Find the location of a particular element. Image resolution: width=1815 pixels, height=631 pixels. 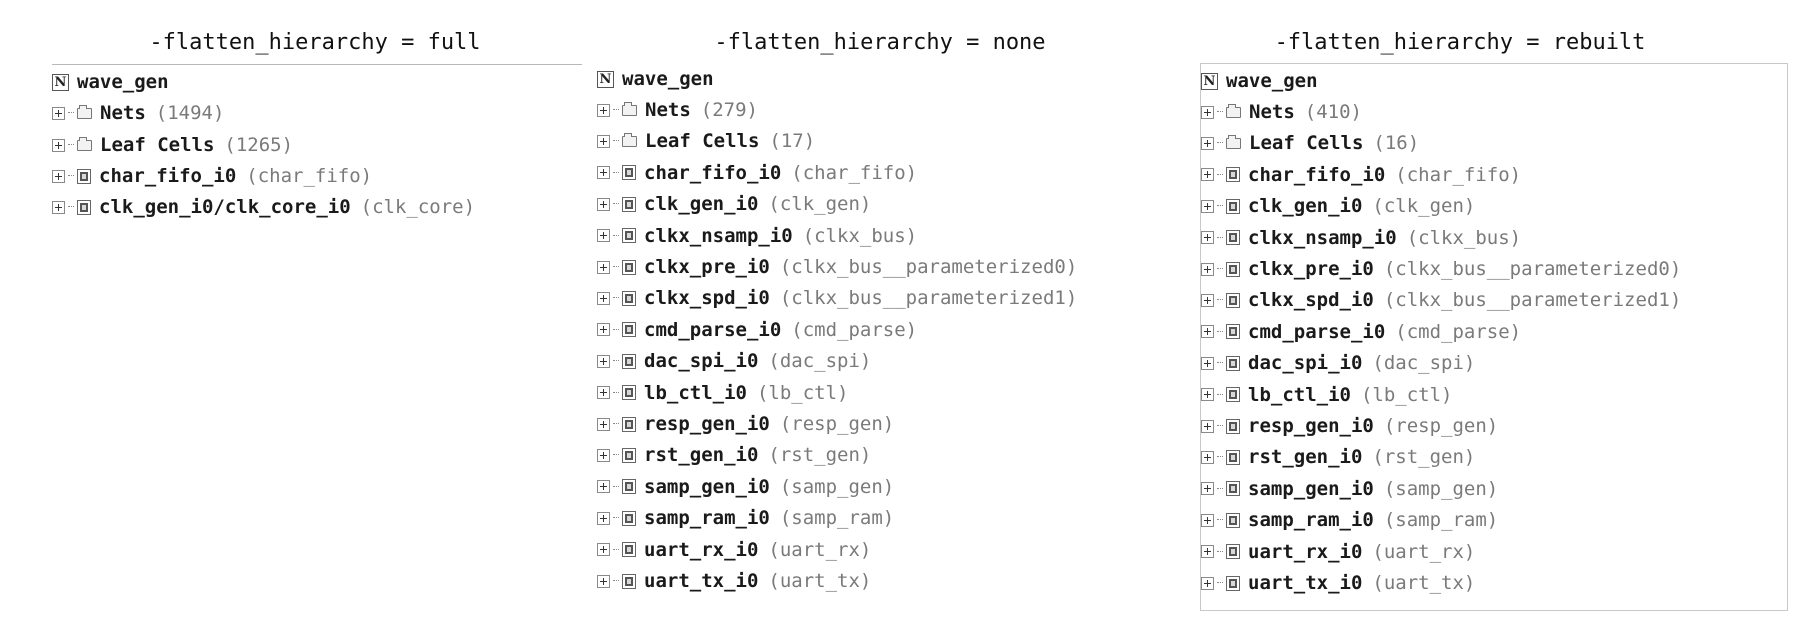

item-name: clkx_nsamp_i0 is located at coordinates (1322, 237).